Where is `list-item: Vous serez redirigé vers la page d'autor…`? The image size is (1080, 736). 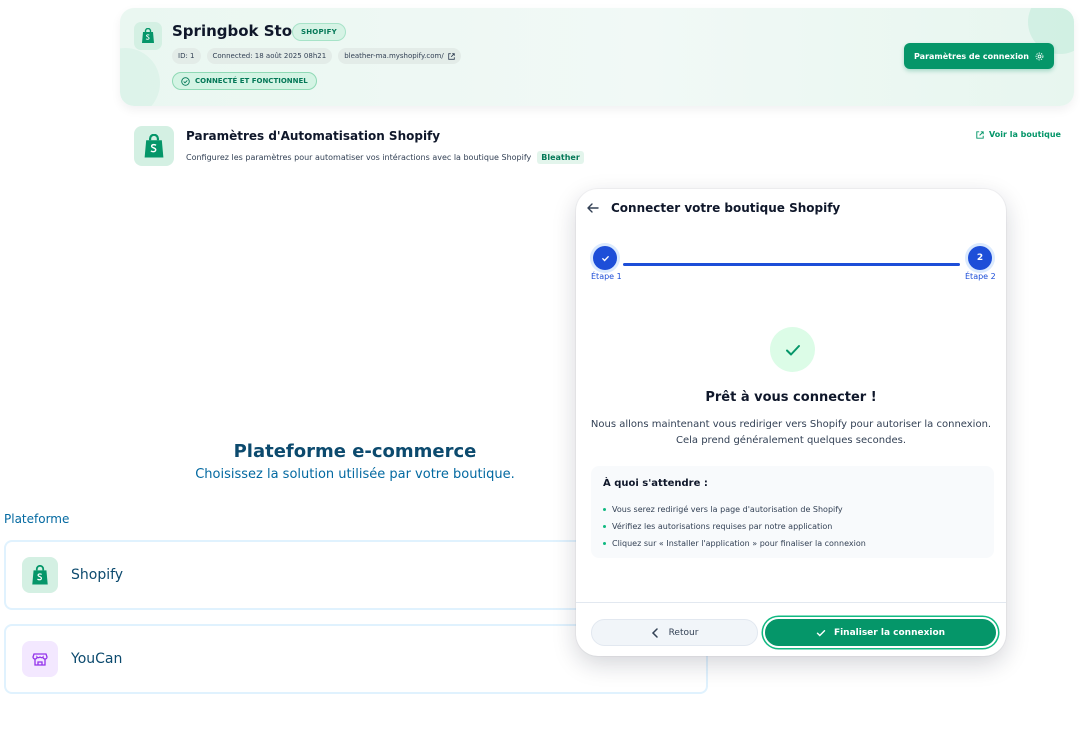
list-item: Vous serez redirigé vers la page d'autor… is located at coordinates (734, 509).